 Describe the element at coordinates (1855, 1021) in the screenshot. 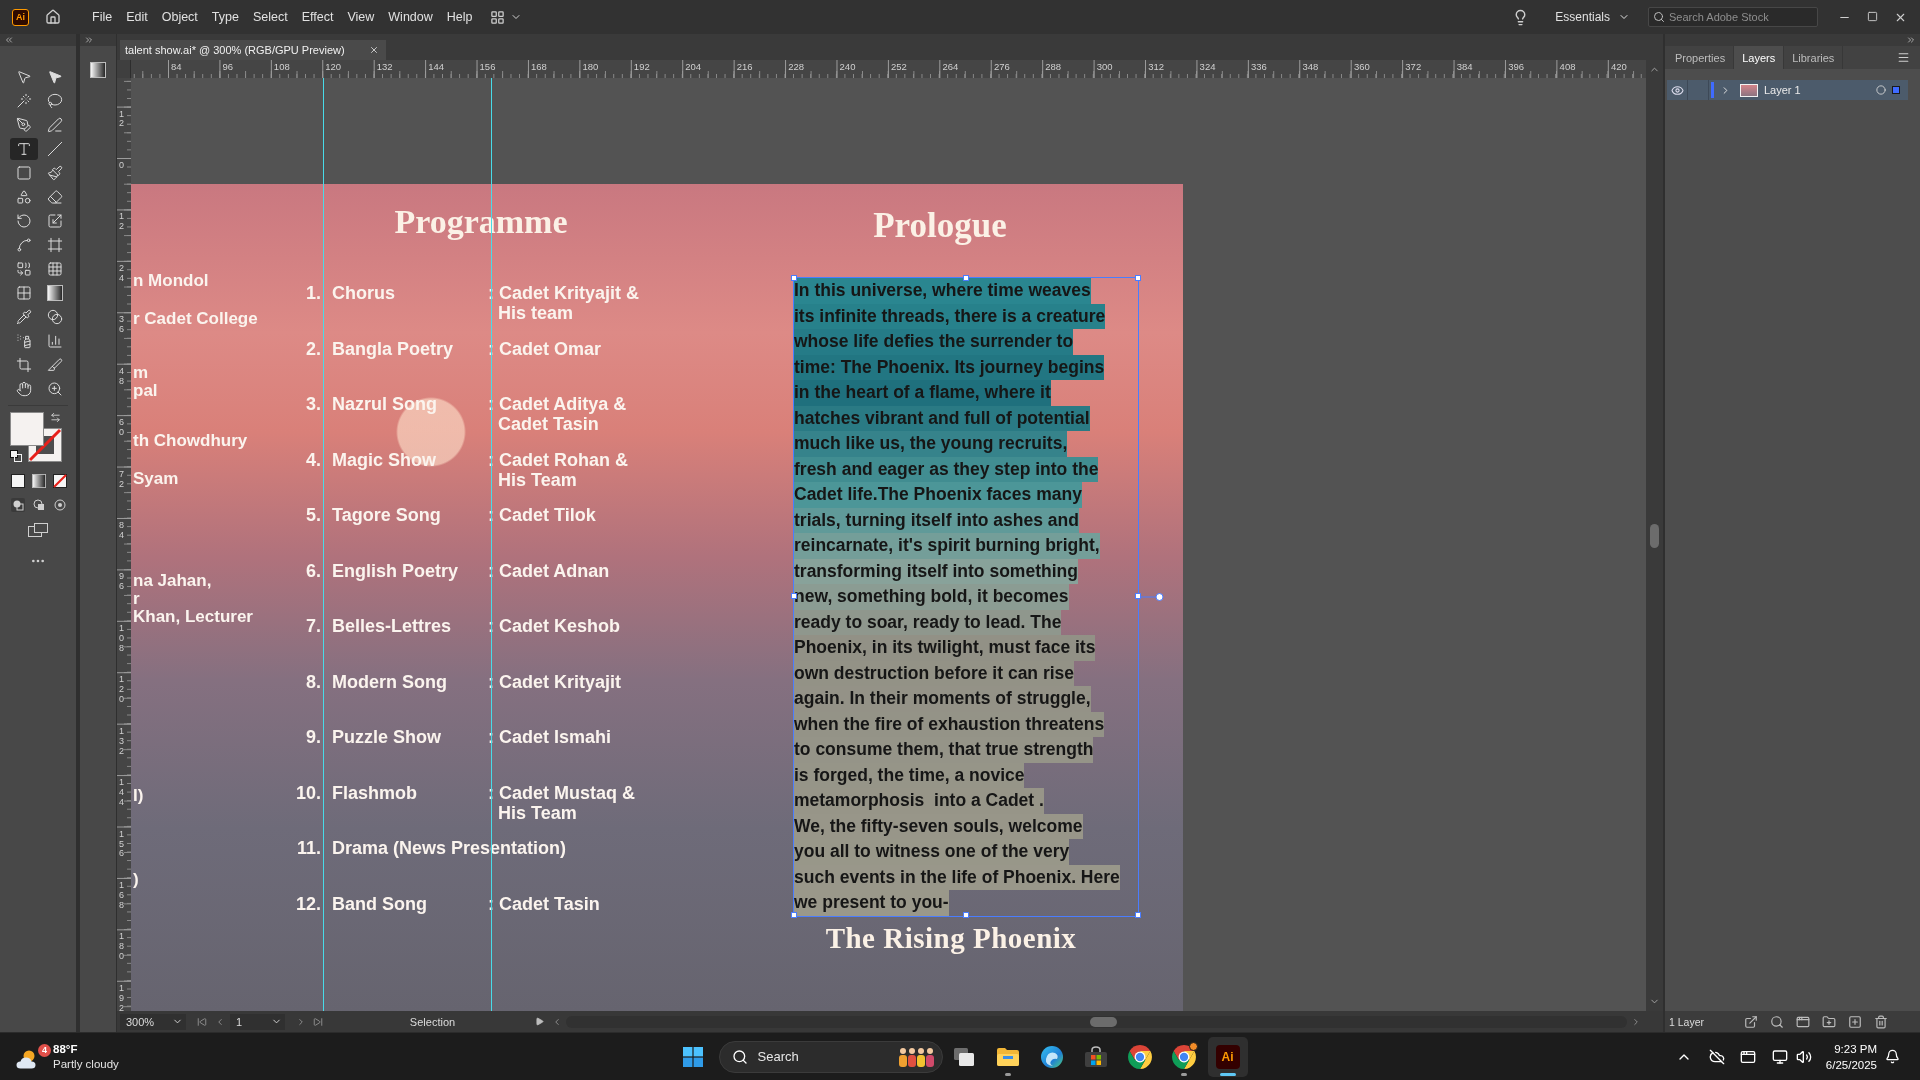

I see `new-layer-icon` at that location.